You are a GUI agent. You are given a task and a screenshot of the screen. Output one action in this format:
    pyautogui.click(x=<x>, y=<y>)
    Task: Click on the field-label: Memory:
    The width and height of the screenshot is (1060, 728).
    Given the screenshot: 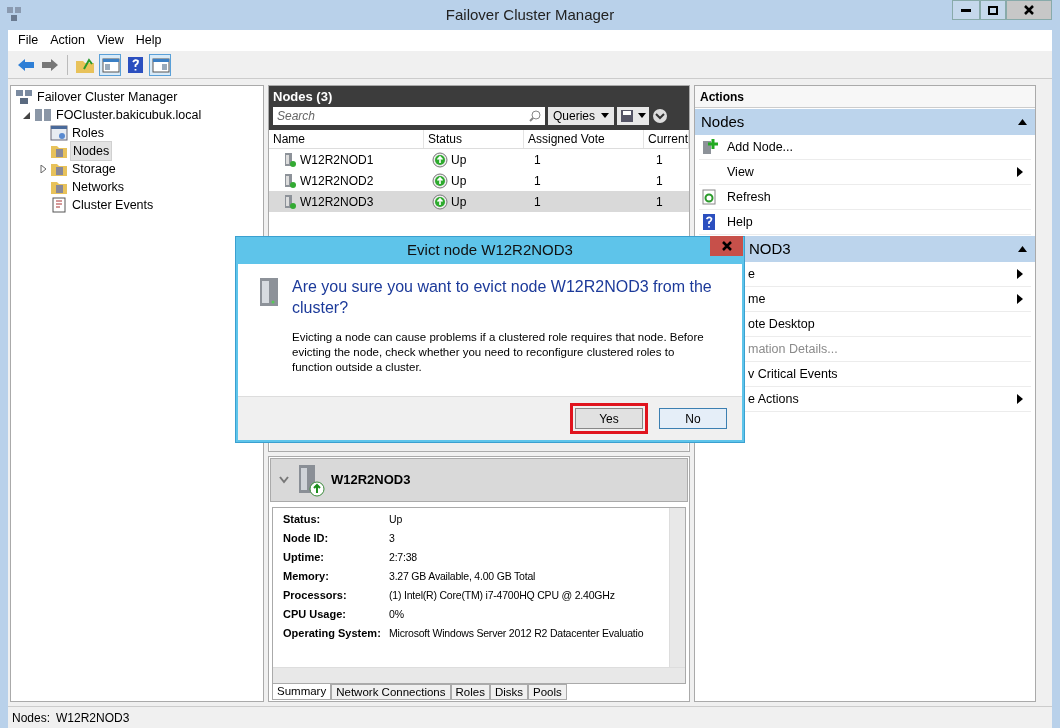 What is the action you would take?
    pyautogui.click(x=306, y=577)
    